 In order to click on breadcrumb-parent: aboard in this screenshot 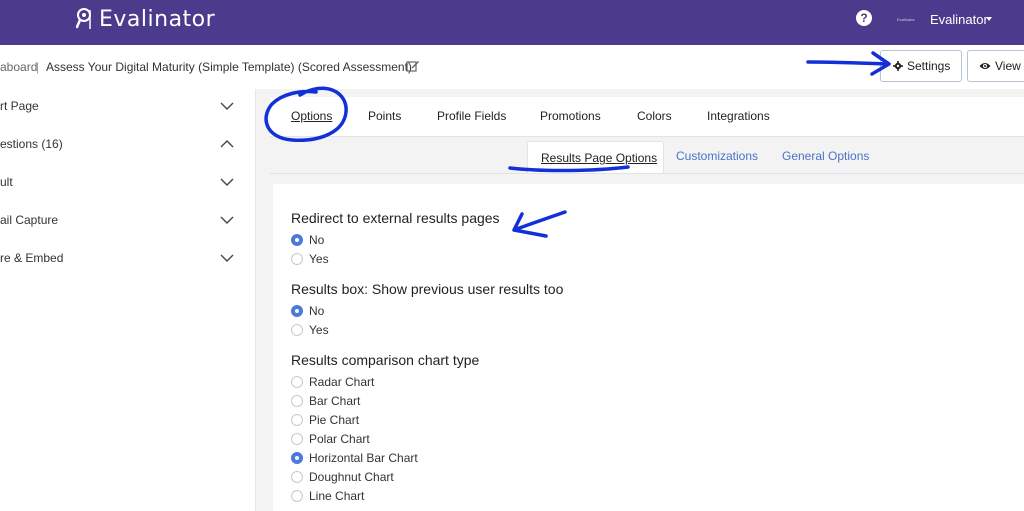, I will do `click(18, 67)`.